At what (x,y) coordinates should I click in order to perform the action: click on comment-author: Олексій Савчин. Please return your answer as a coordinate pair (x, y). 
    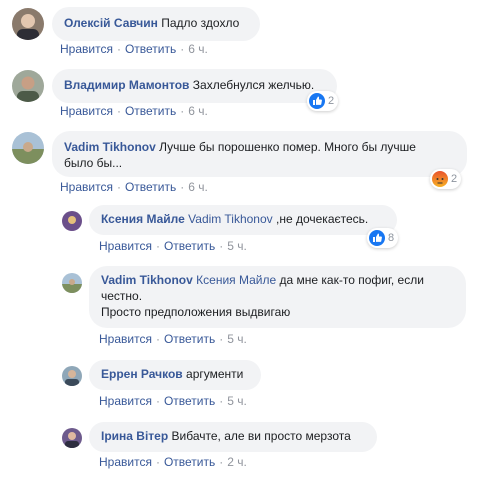
    Looking at the image, I should click on (111, 23).